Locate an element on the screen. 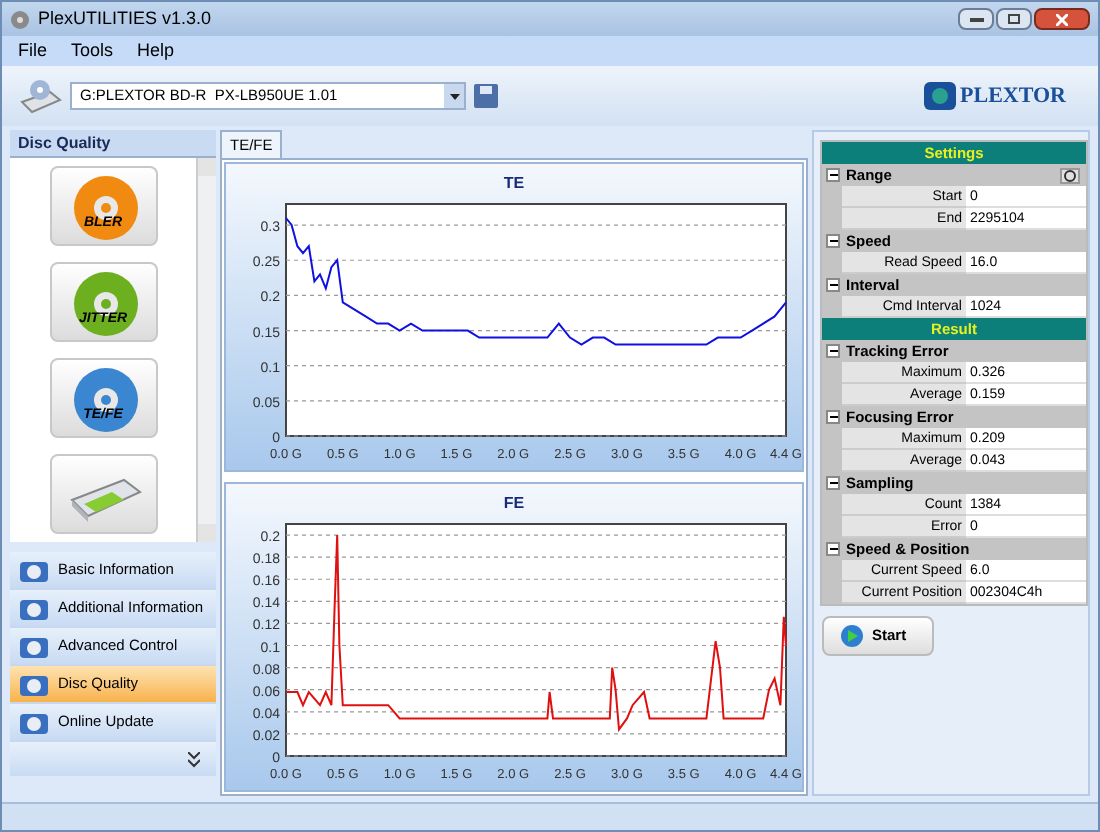  test-button is located at coordinates (103, 494).